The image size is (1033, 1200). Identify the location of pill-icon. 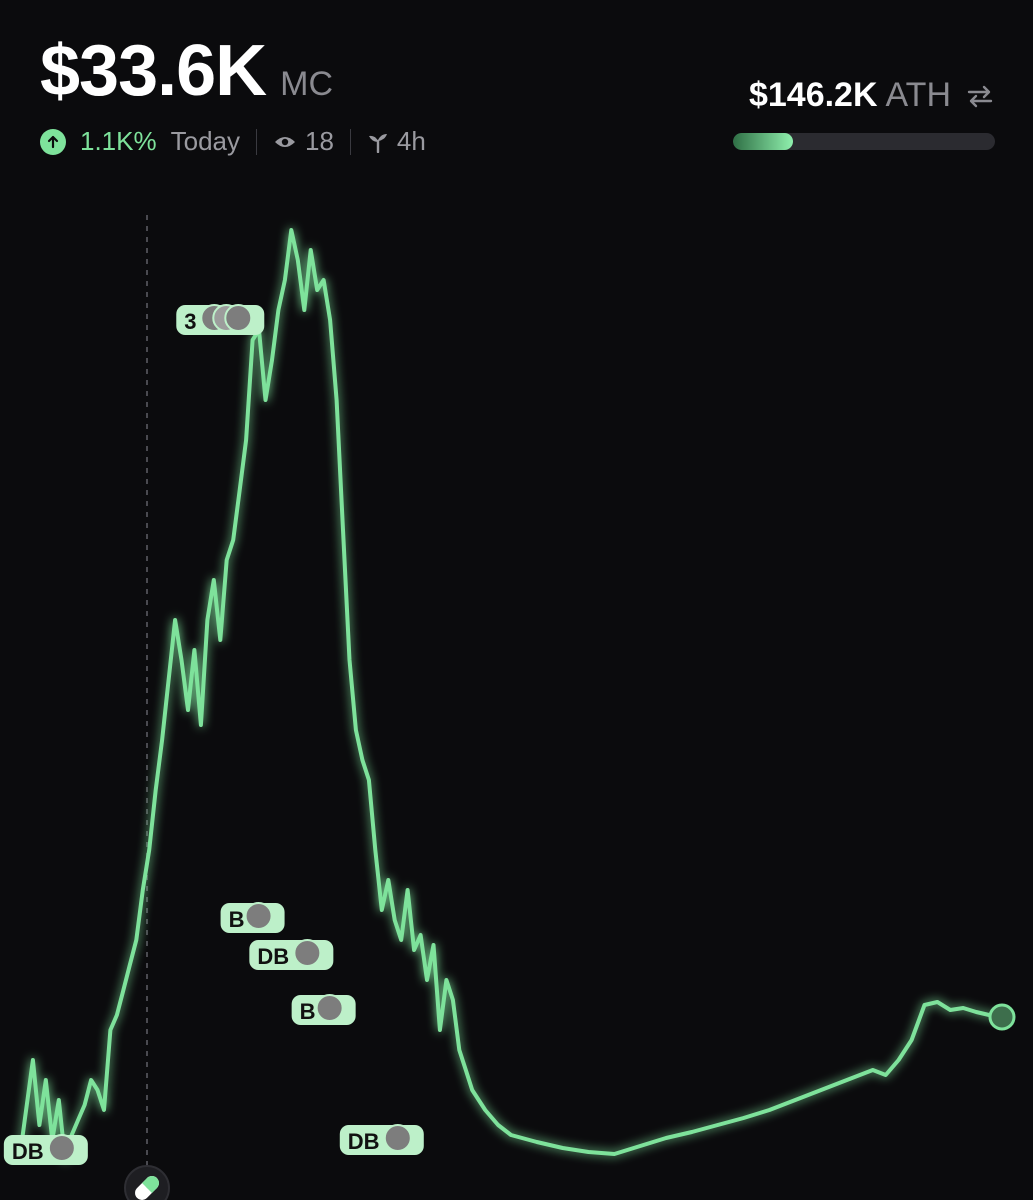
(147, 1182).